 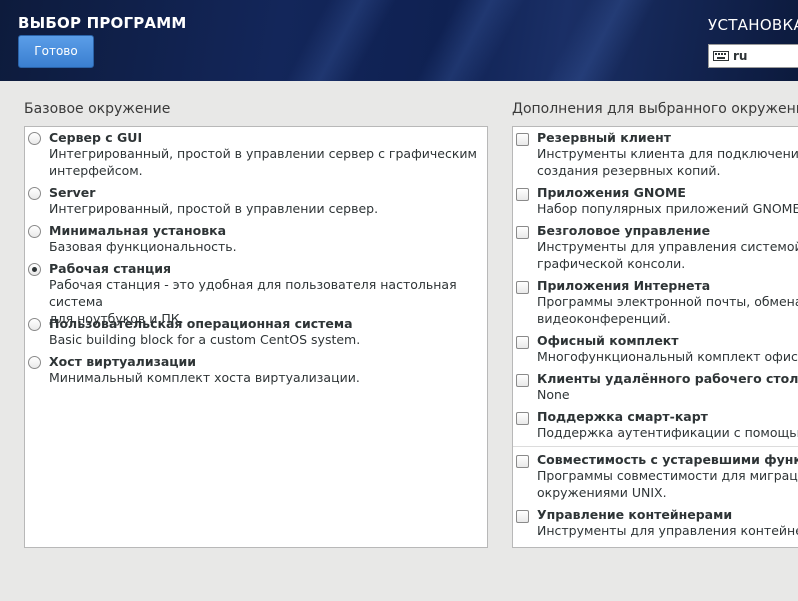 I want to click on addon-title: Резервный клиент, so click(x=604, y=137).